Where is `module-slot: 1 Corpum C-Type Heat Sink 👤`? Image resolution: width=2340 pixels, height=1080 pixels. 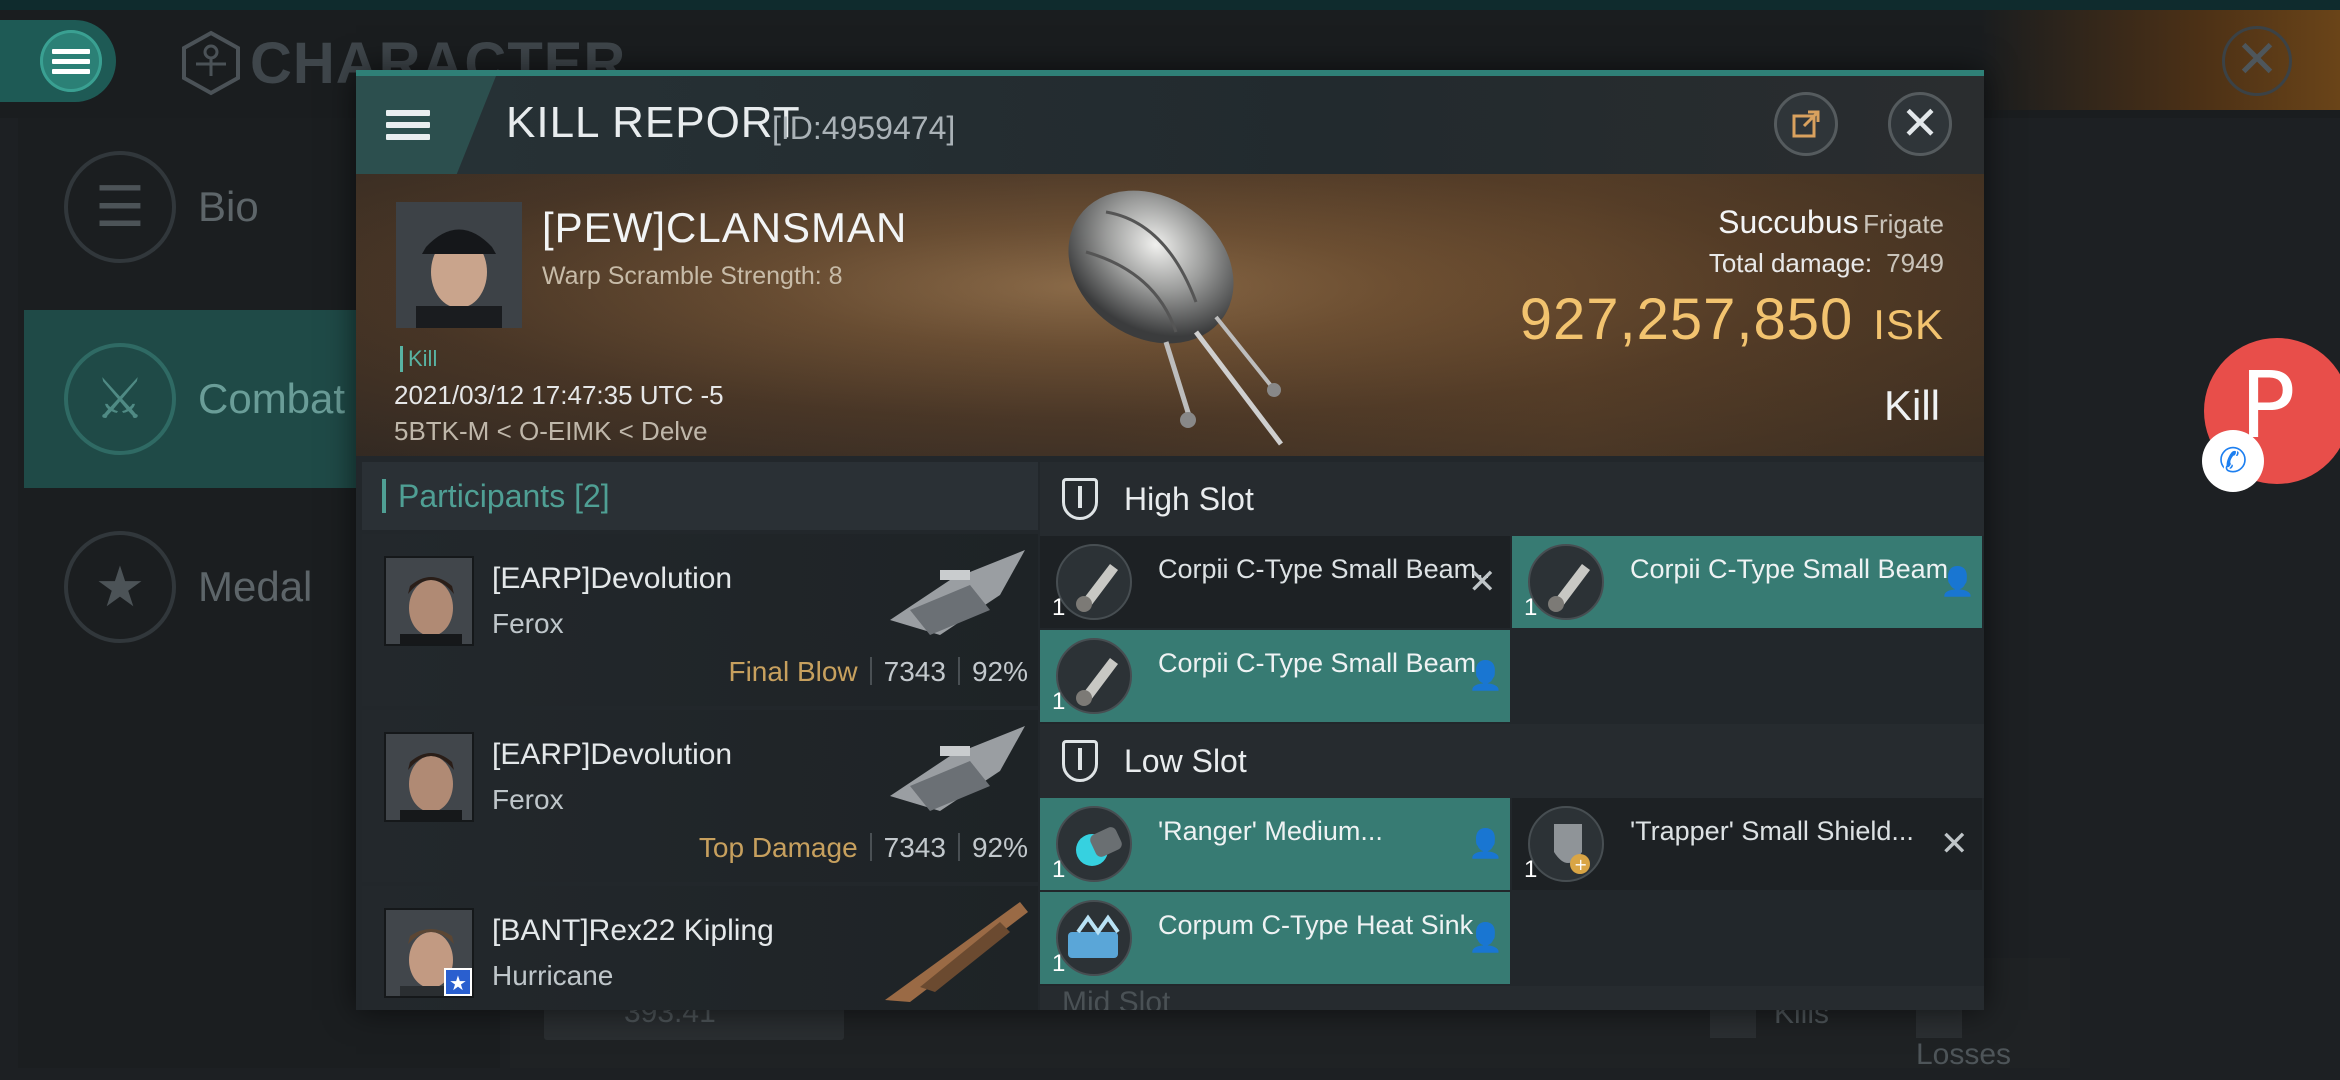 module-slot: 1 Corpum C-Type Heat Sink 👤 is located at coordinates (1275, 938).